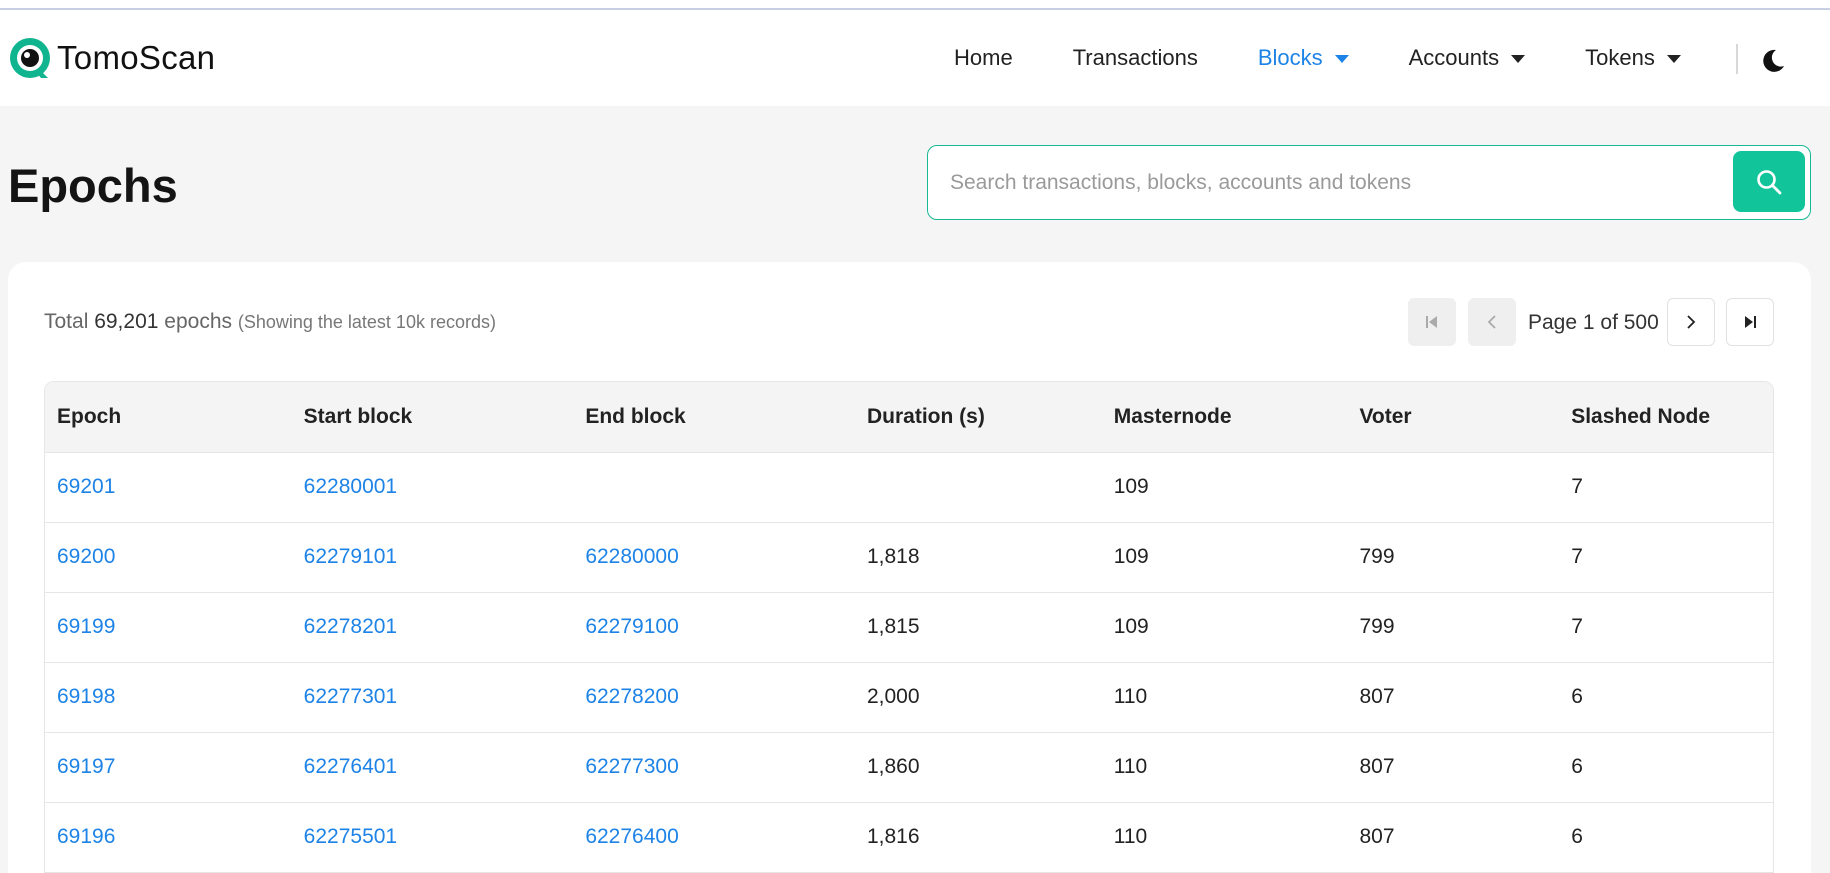  What do you see at coordinates (350, 836) in the screenshot?
I see `start-block-link: 62275501` at bounding box center [350, 836].